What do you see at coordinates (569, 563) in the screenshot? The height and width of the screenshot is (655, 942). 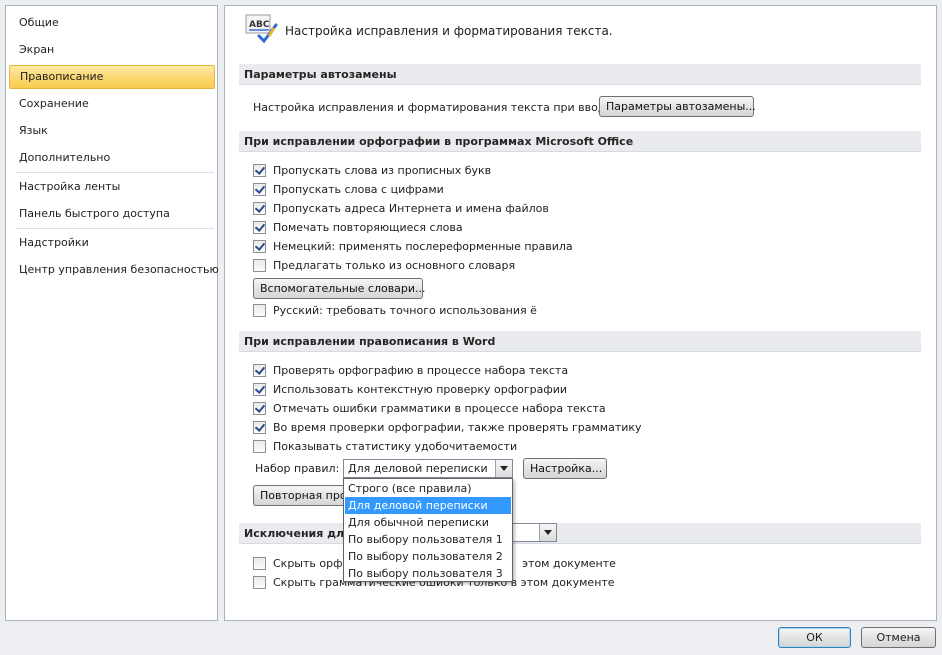 I see `checkbox-label-tail: этом документе` at bounding box center [569, 563].